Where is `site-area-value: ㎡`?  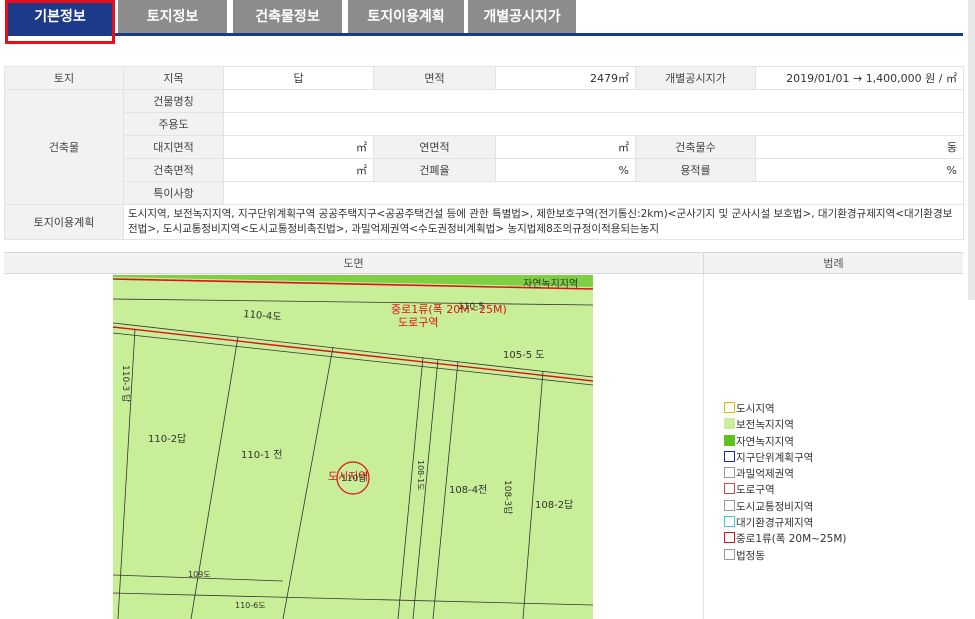 site-area-value: ㎡ is located at coordinates (298, 147).